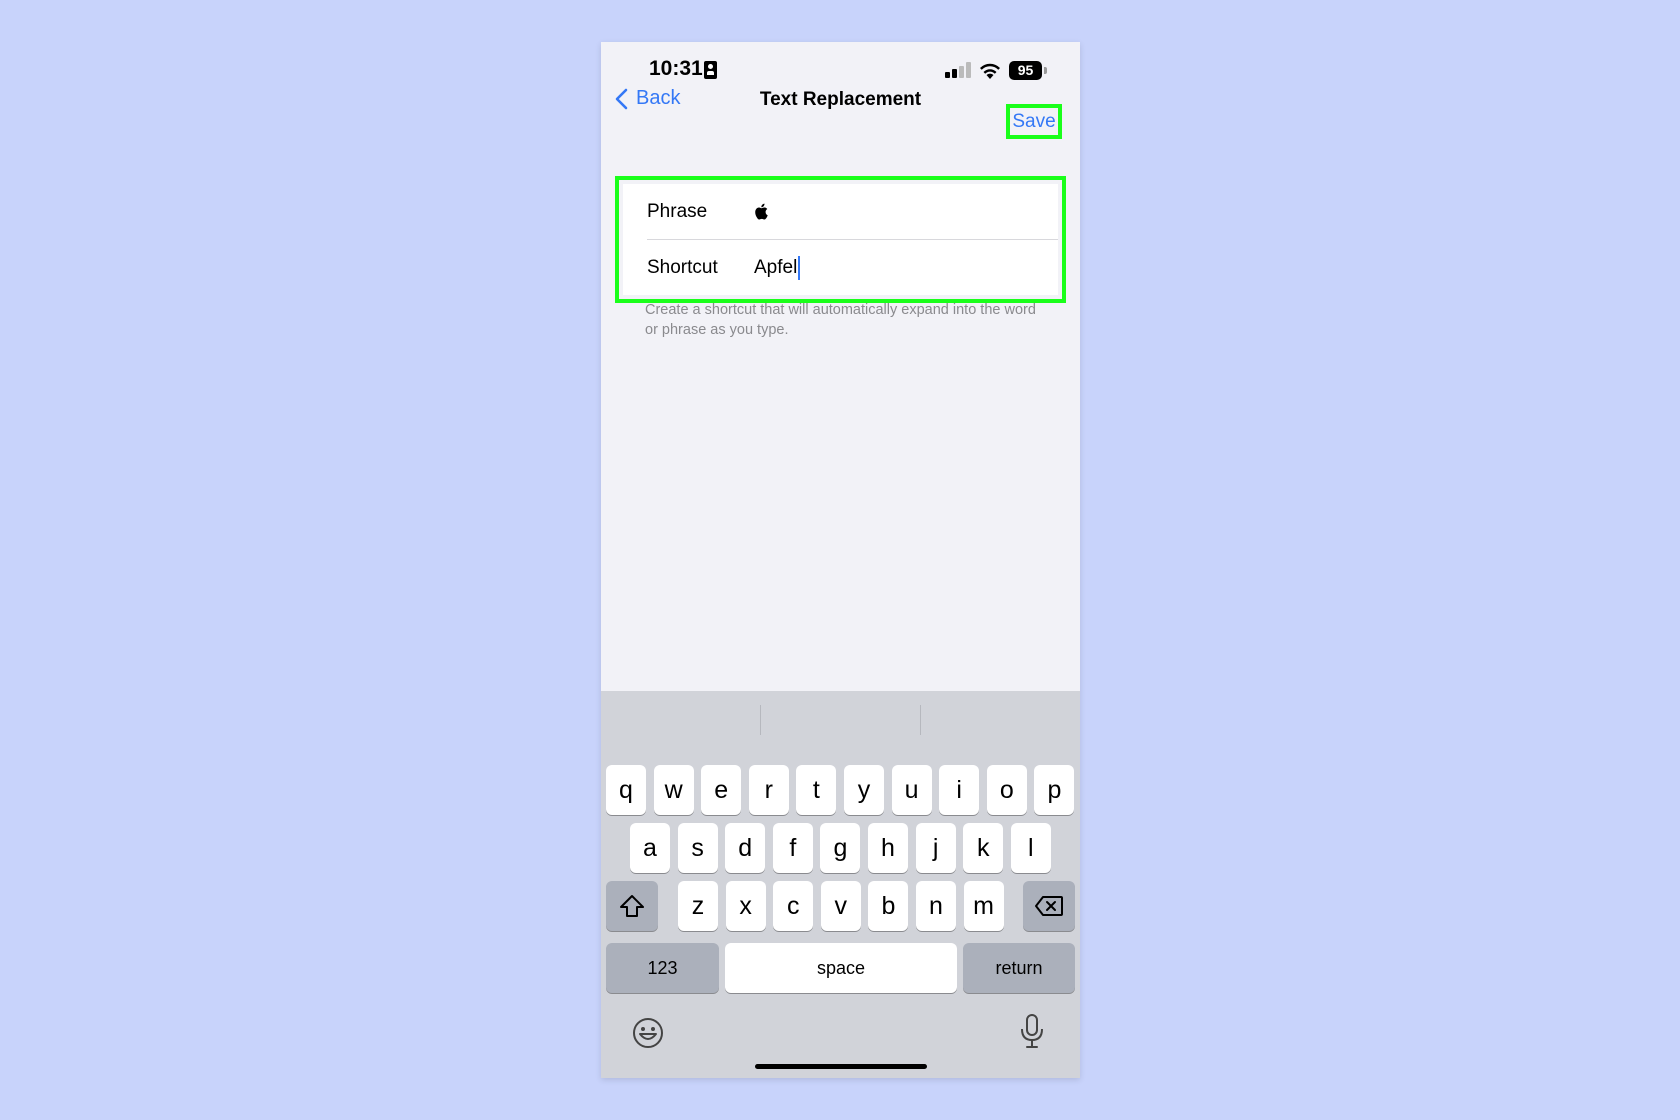  Describe the element at coordinates (648, 1033) in the screenshot. I see `emoji-icon` at that location.